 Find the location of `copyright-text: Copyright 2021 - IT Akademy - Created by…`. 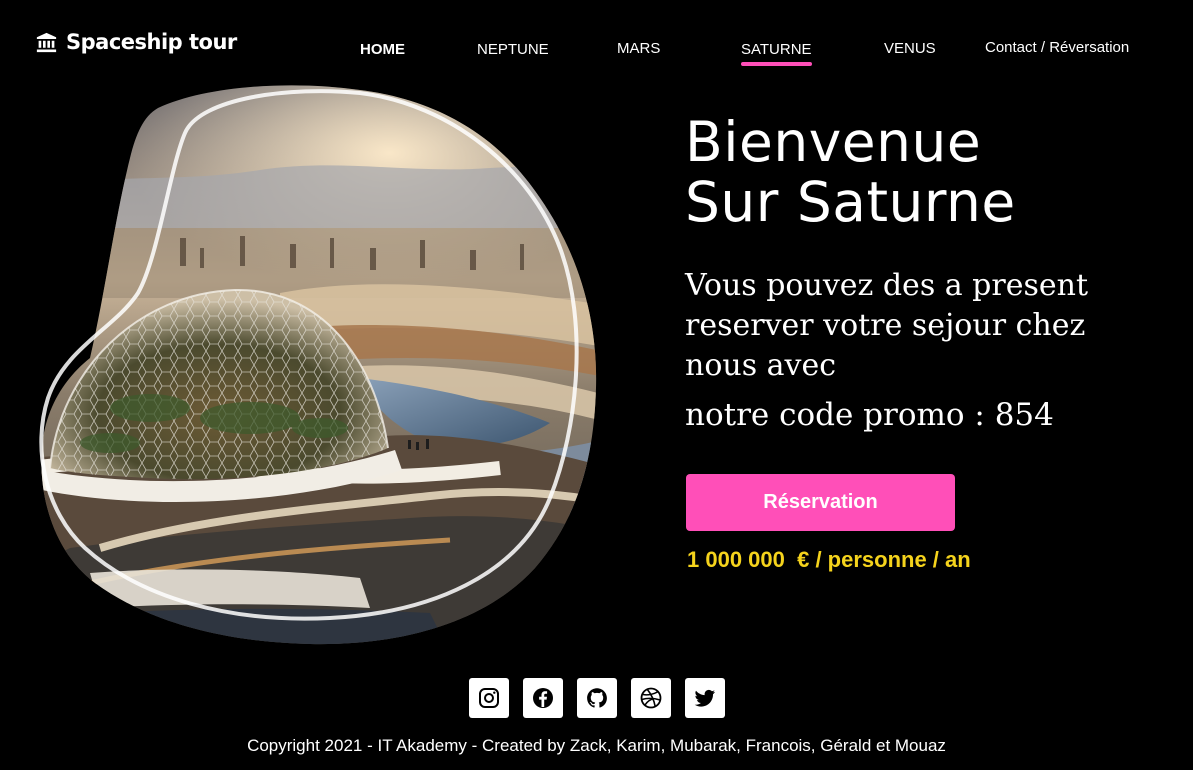

copyright-text: Copyright 2021 - IT Akademy - Created by… is located at coordinates (596, 745).